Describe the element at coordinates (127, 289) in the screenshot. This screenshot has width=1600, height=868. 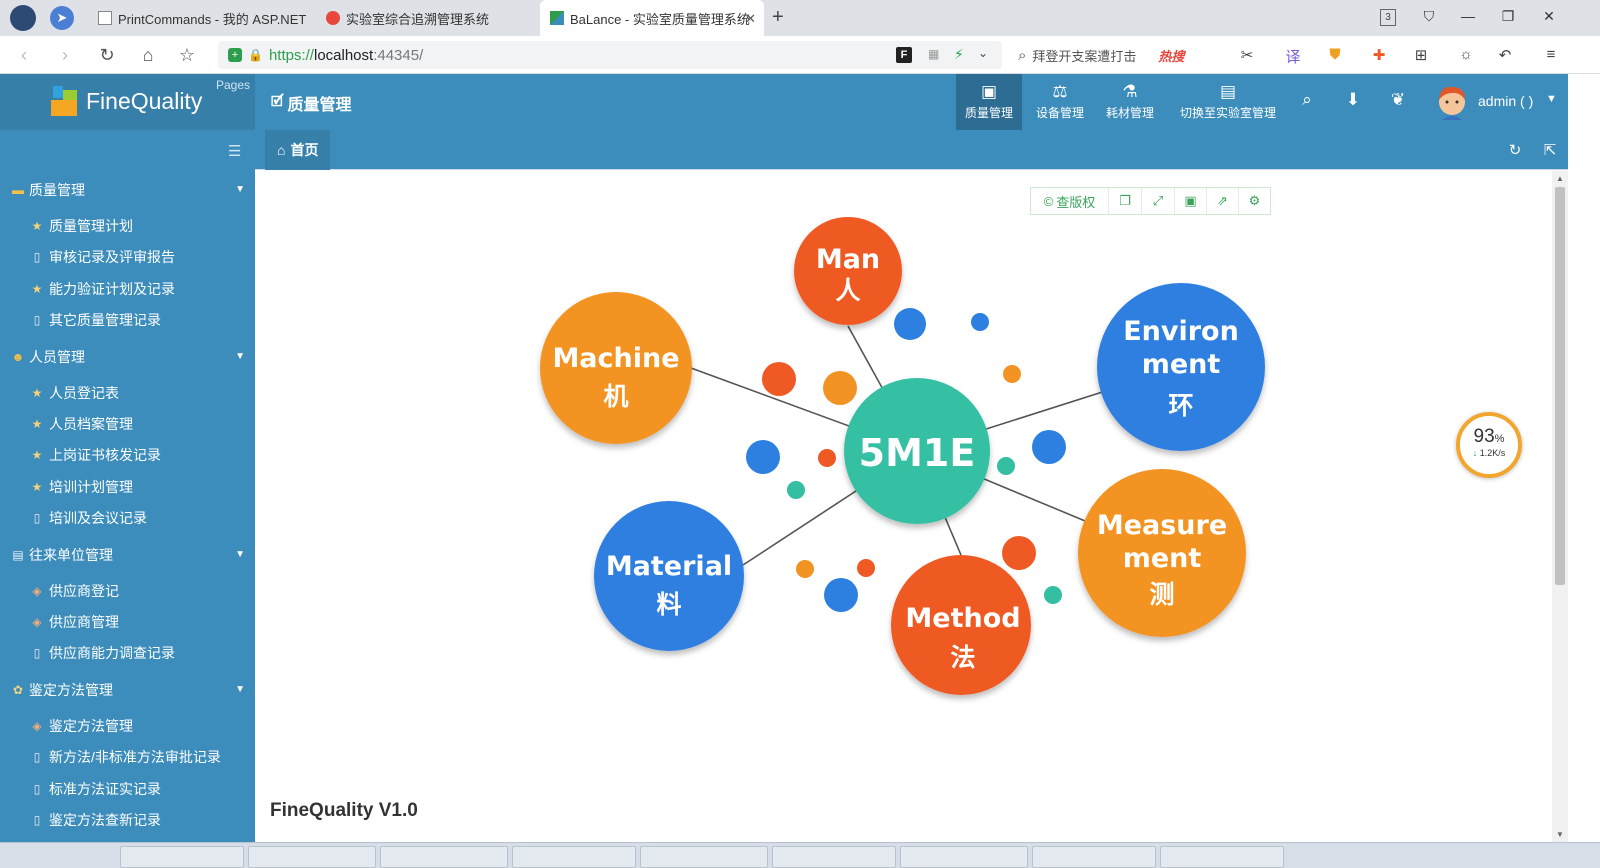
I see `sidebar-item-proficiency-testing: ★ 能力验证计划及记录` at that location.